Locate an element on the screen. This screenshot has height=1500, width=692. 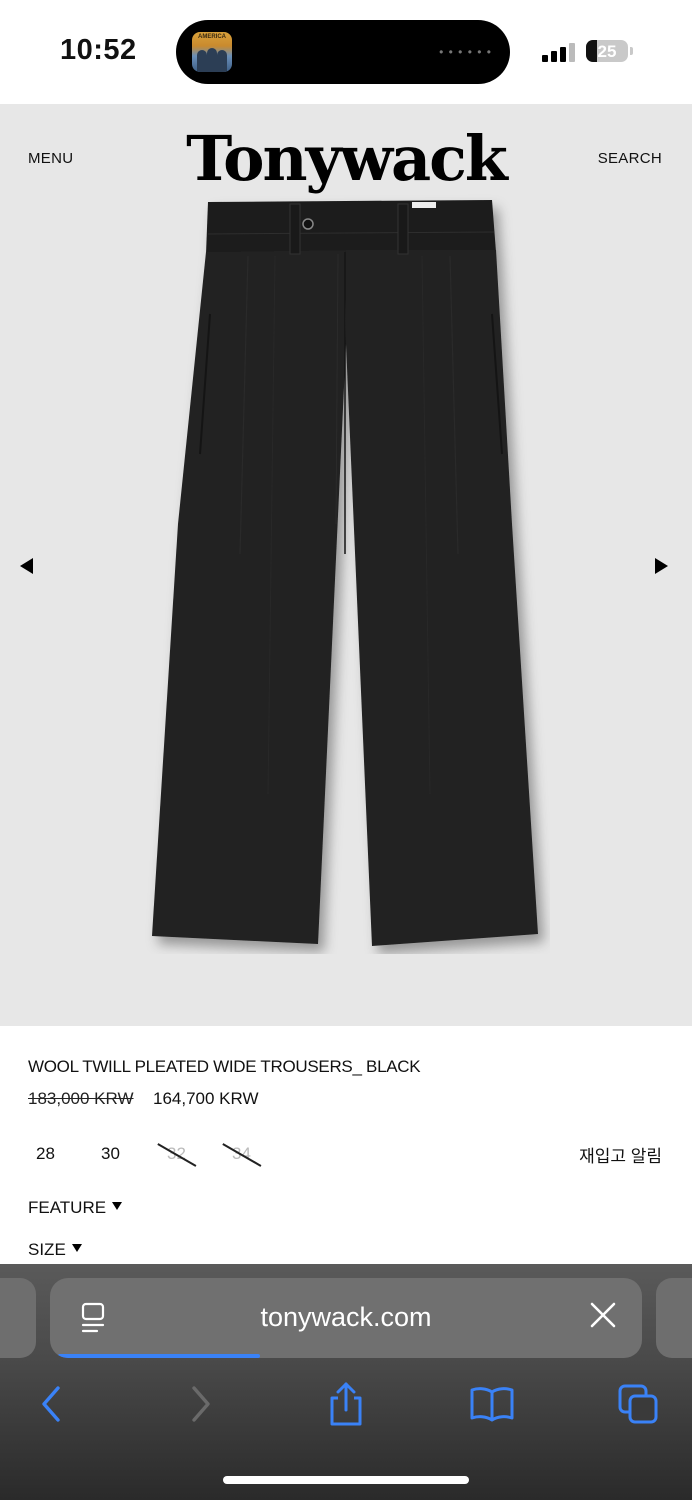
size-option: 30 is located at coordinates (110, 1154).